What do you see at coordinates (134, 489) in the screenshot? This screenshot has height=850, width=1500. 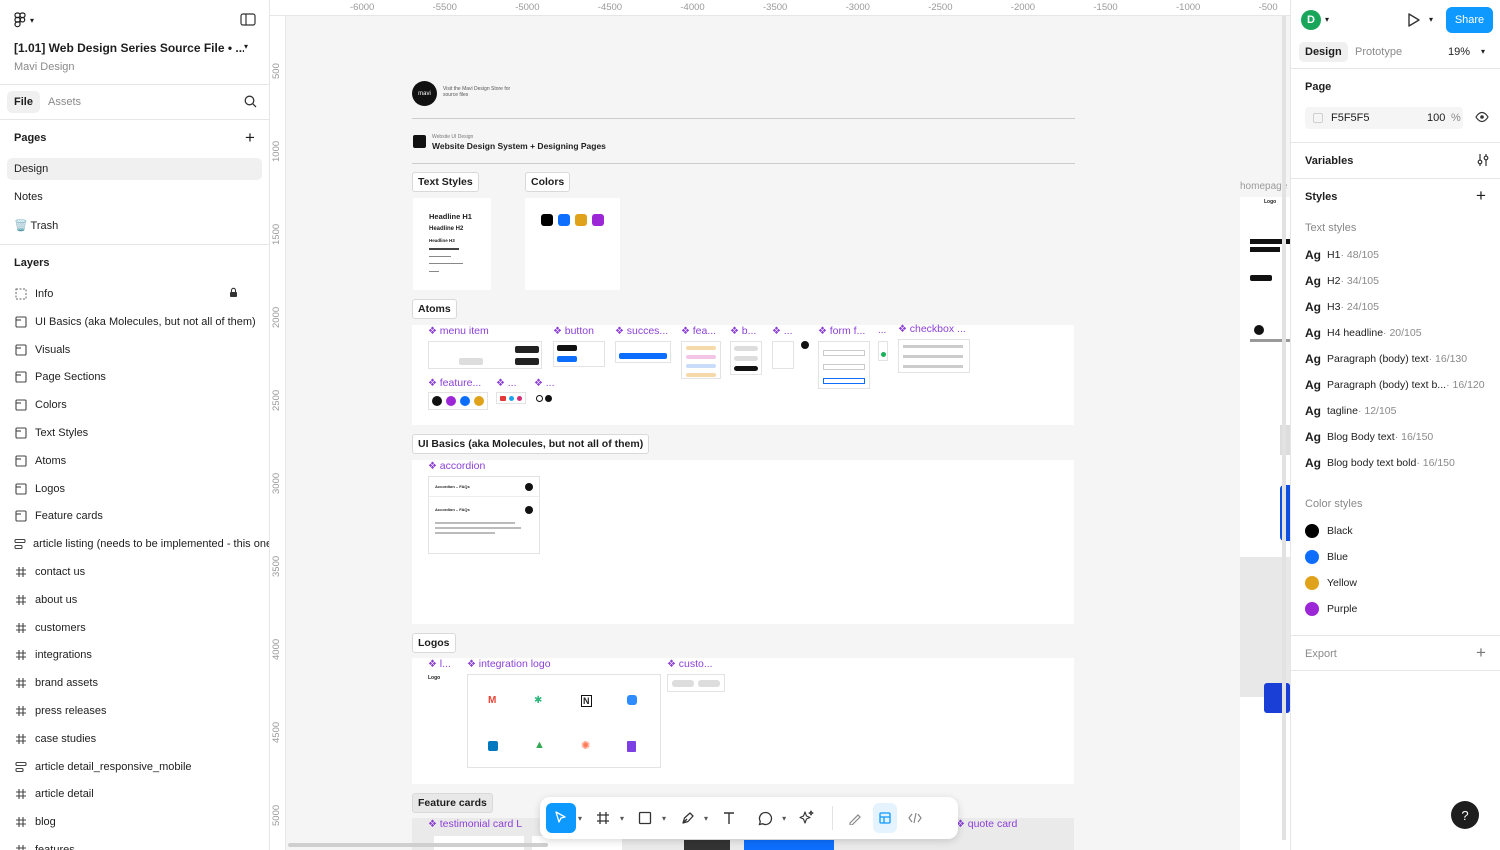 I see `layer-item: Logos` at bounding box center [134, 489].